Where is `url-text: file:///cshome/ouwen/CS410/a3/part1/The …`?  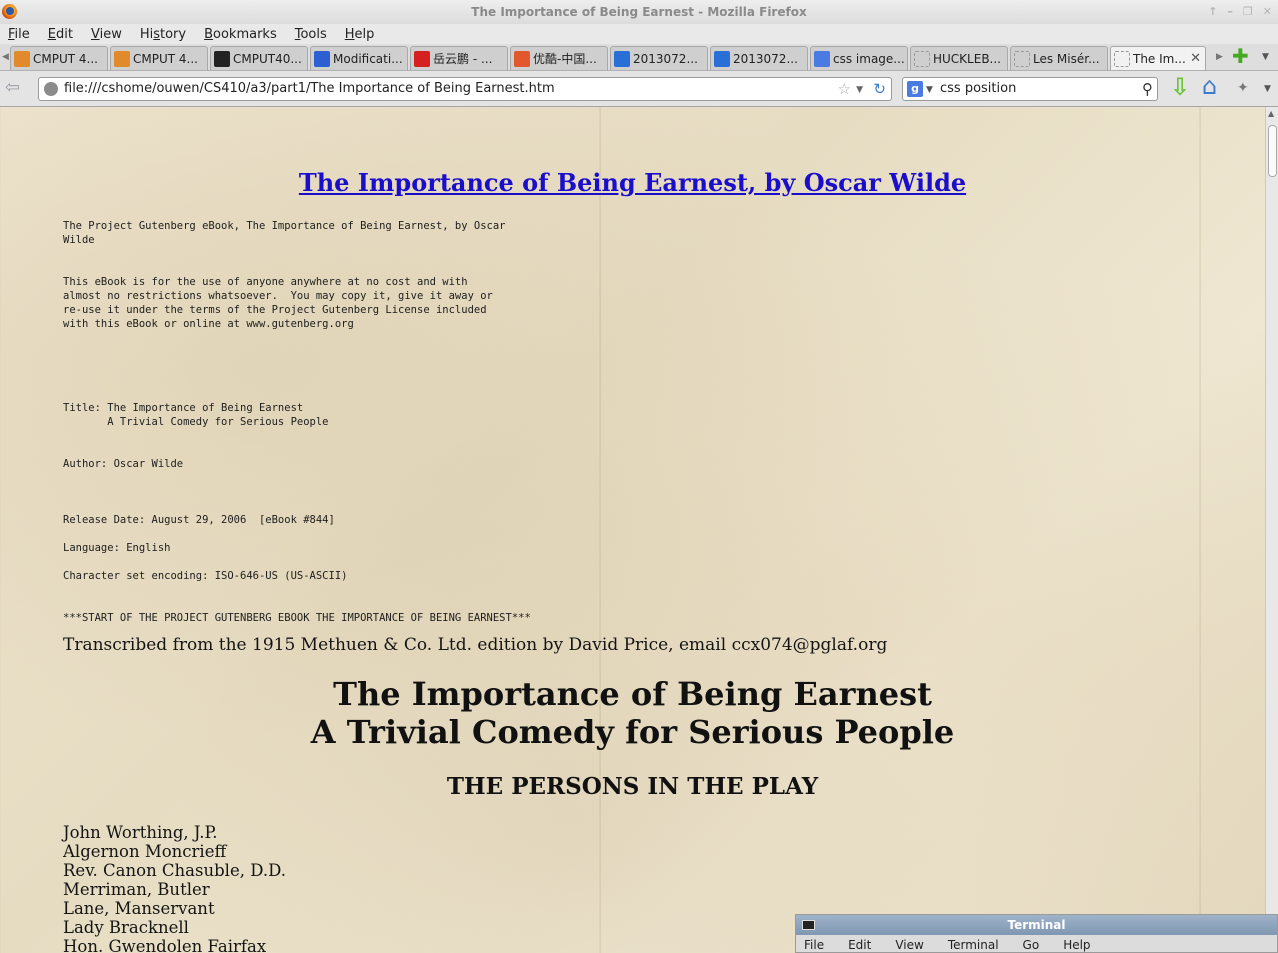
url-text: file:///cshome/ouwen/CS410/a3/part1/The … is located at coordinates (309, 88).